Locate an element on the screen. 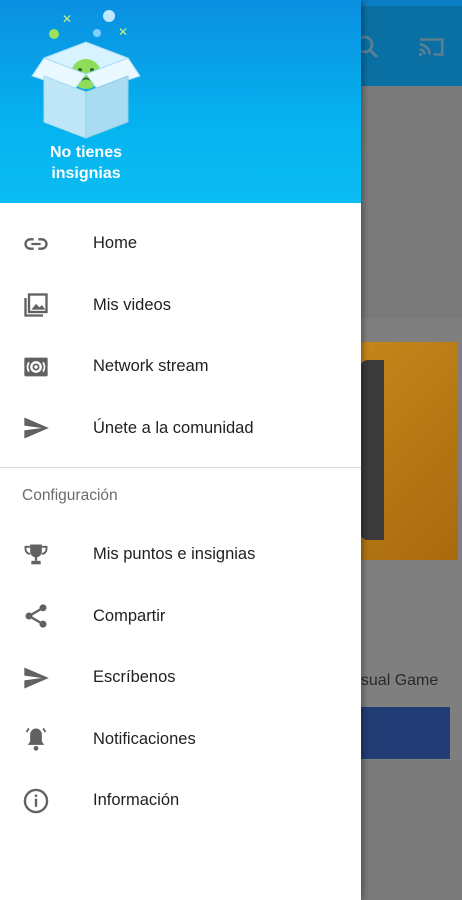 This screenshot has width=462, height=900. menu-item-write-us: Escríbenos is located at coordinates (180, 678).